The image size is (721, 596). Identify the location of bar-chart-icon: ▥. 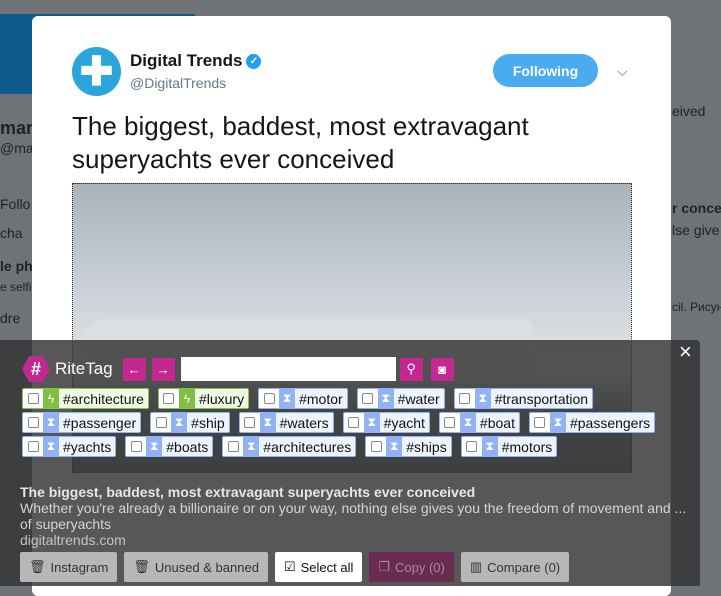
(476, 566).